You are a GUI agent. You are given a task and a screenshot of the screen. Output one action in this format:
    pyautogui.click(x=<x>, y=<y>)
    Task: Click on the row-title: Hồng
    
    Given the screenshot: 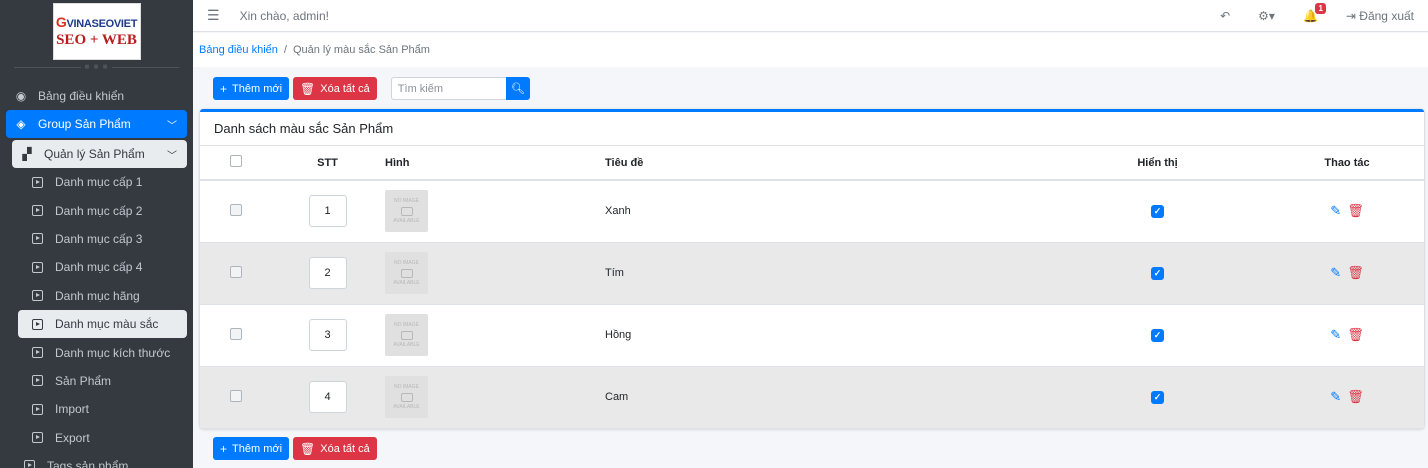 What is the action you would take?
    pyautogui.click(x=618, y=335)
    